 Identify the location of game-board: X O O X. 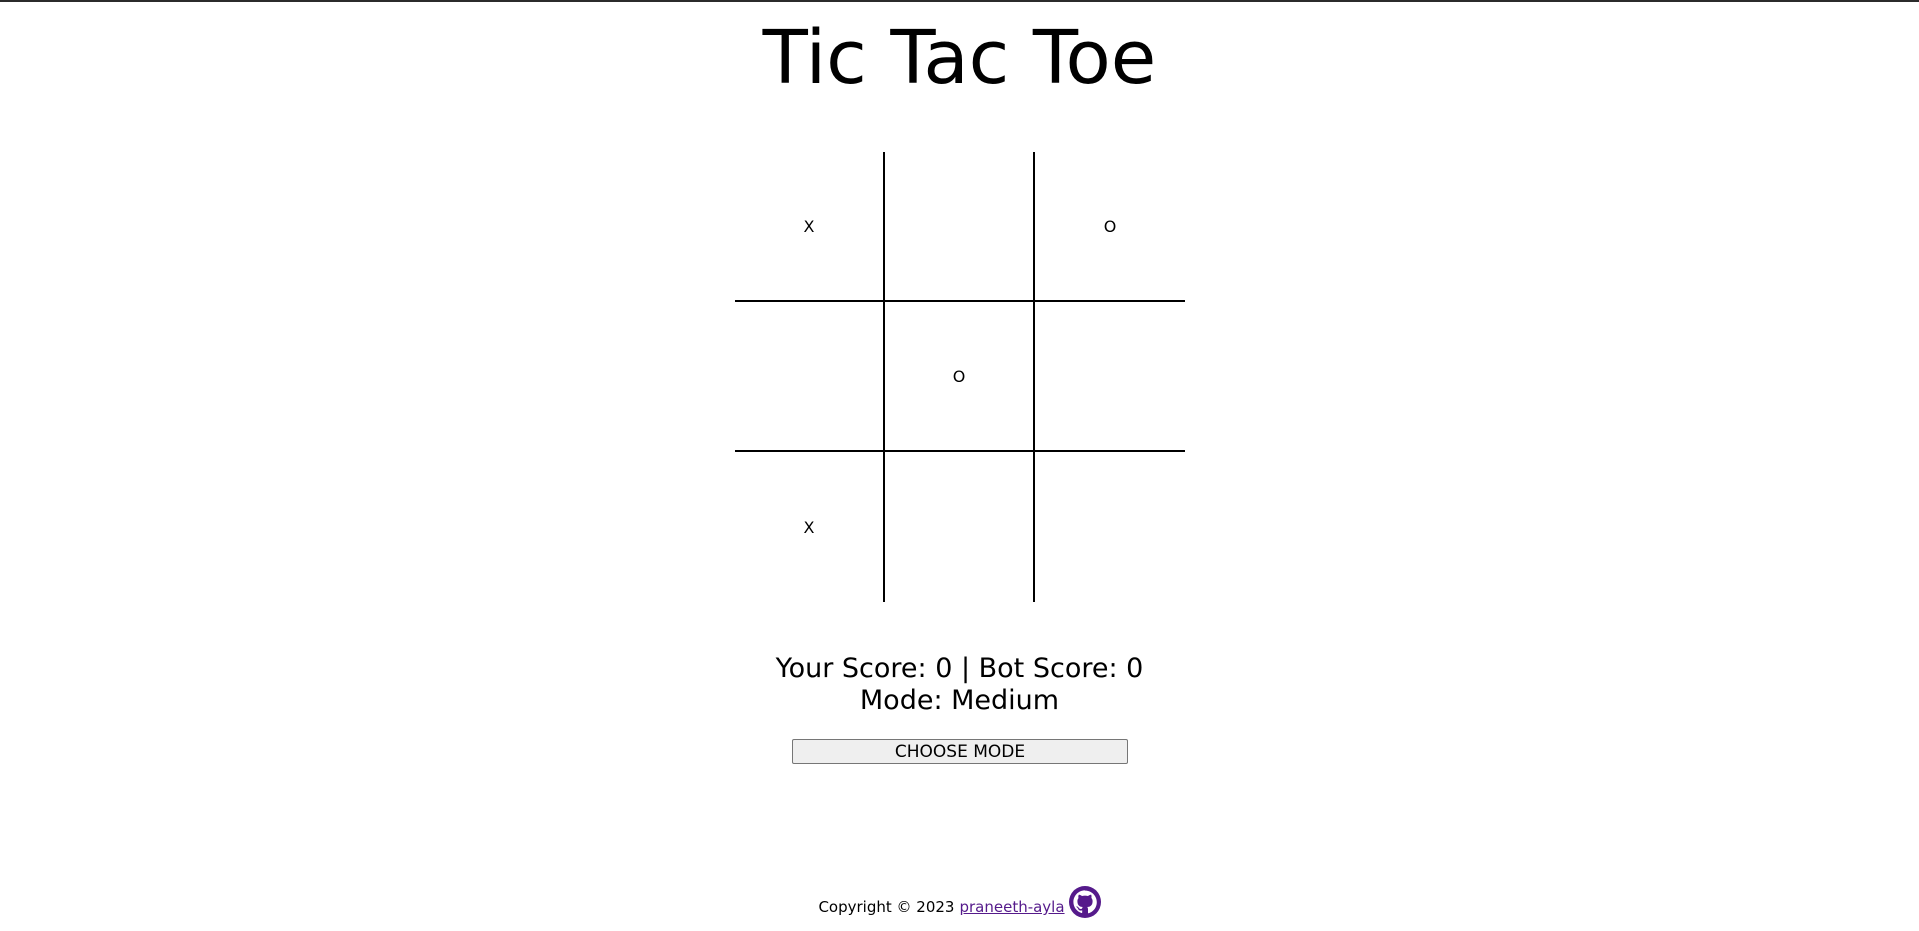
(960, 377).